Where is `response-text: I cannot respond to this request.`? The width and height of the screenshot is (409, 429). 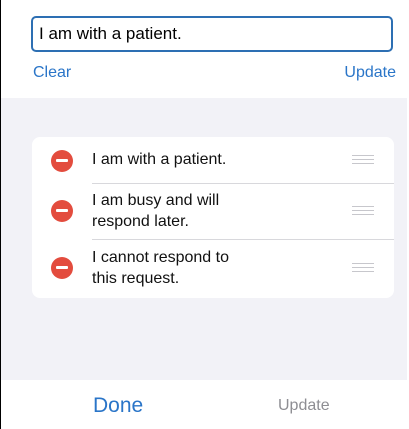
response-text: I cannot respond to this request. is located at coordinates (160, 268).